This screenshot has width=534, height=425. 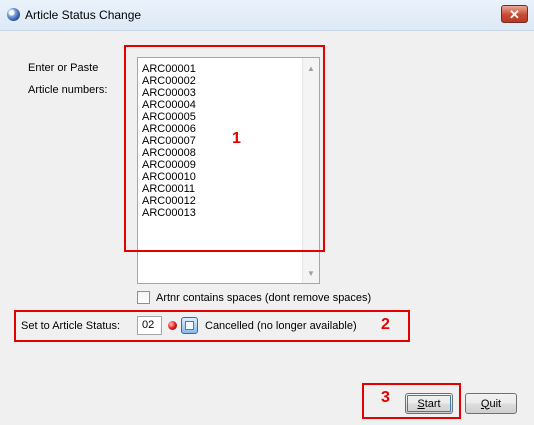 I want to click on title-bar: Article Status Change ✕, so click(x=267, y=15).